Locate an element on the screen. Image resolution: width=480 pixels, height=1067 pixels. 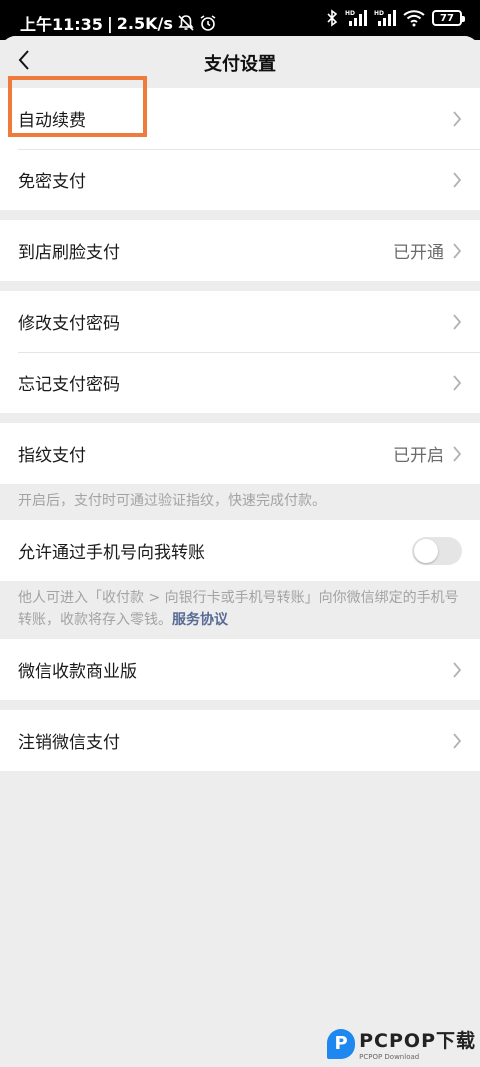
row-fingerprint-payment: 指纹支付 已开启 is located at coordinates (240, 453).